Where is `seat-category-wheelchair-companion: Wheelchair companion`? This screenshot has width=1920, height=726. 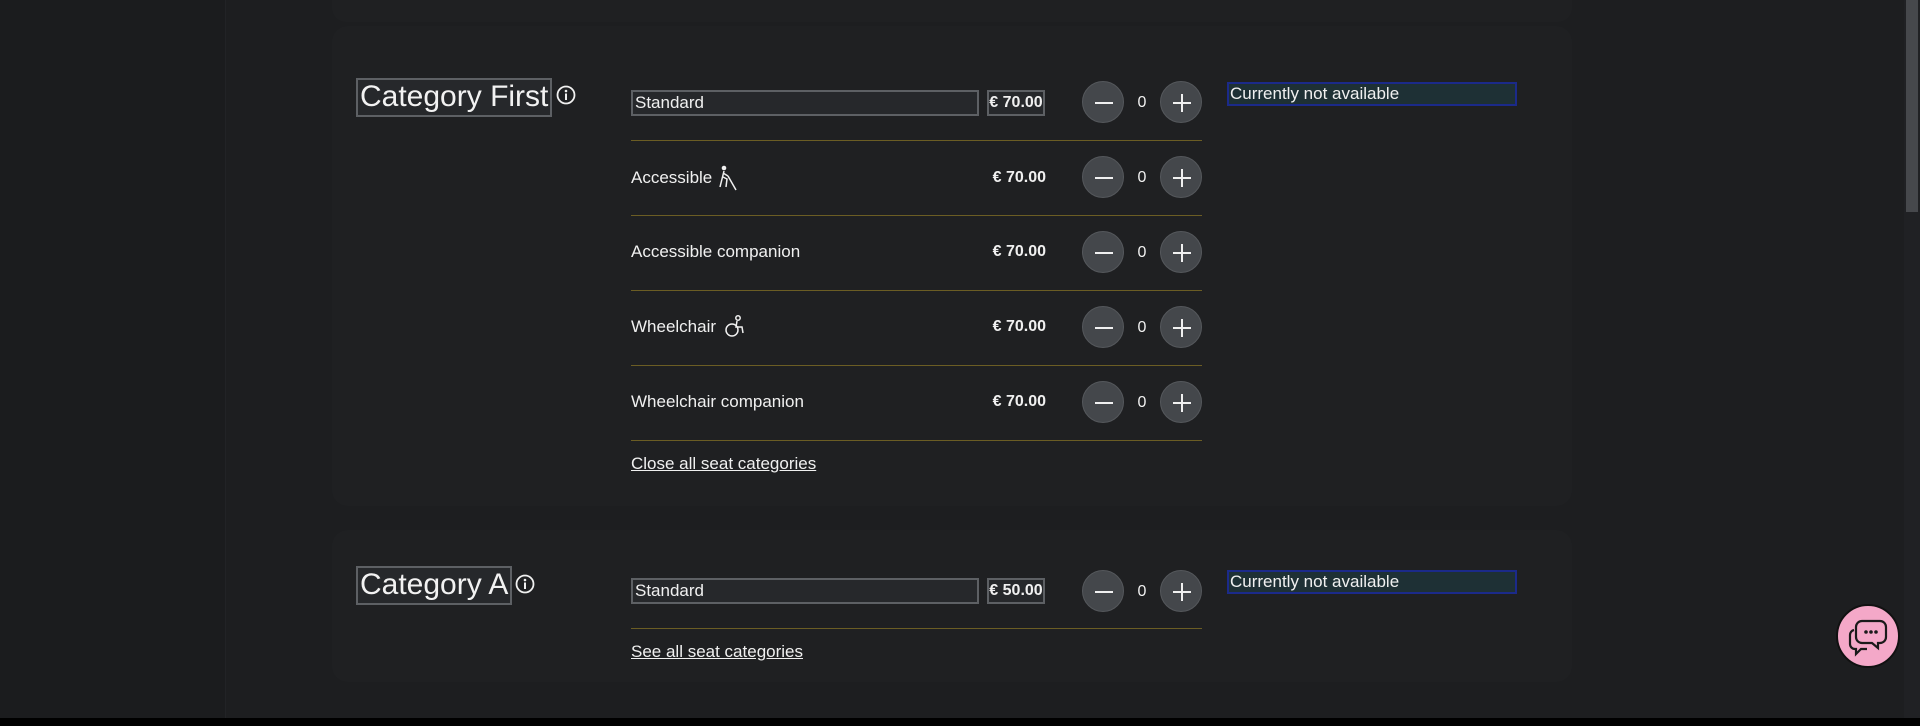 seat-category-wheelchair-companion: Wheelchair companion is located at coordinates (717, 401).